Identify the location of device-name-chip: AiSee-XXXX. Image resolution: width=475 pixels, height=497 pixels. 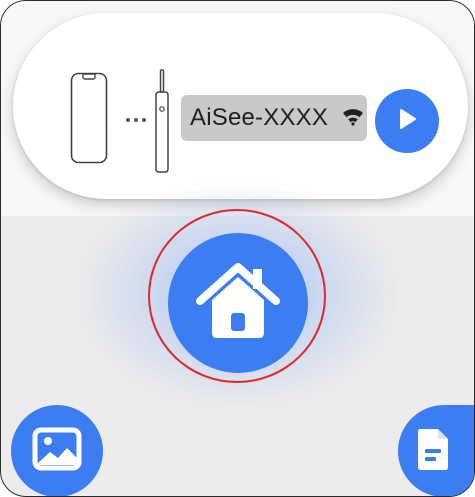
(274, 118).